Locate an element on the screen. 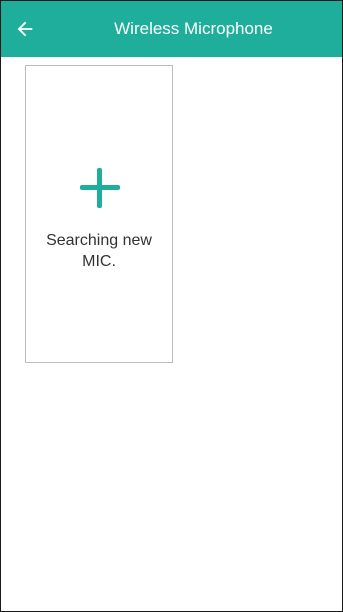  back-button is located at coordinates (25, 29).